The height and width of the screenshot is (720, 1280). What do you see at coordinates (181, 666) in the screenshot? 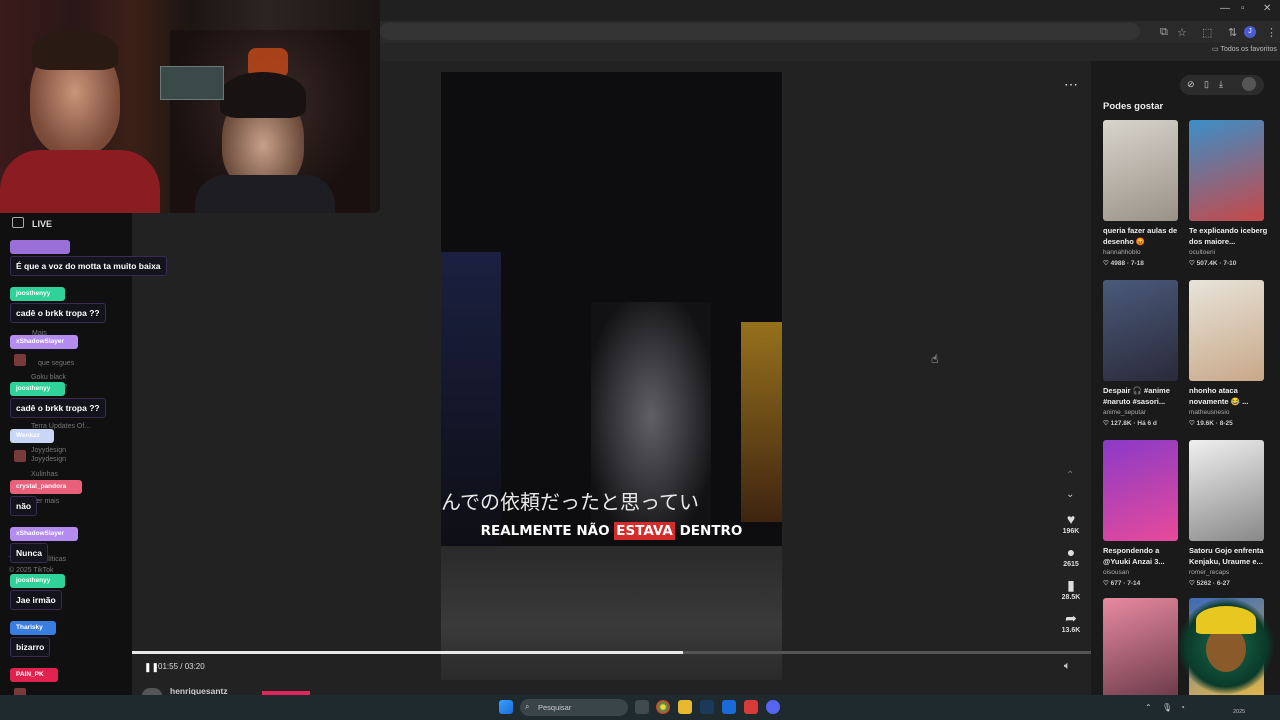
I see `time-display: 01:55 / 03:20` at bounding box center [181, 666].